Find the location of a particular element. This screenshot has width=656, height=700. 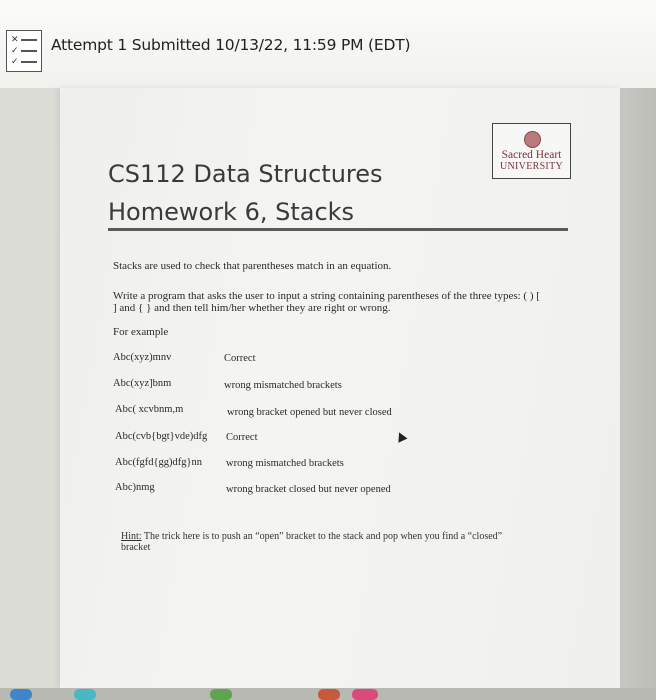

course-title: CS112 Data Structures is located at coordinates (245, 174).